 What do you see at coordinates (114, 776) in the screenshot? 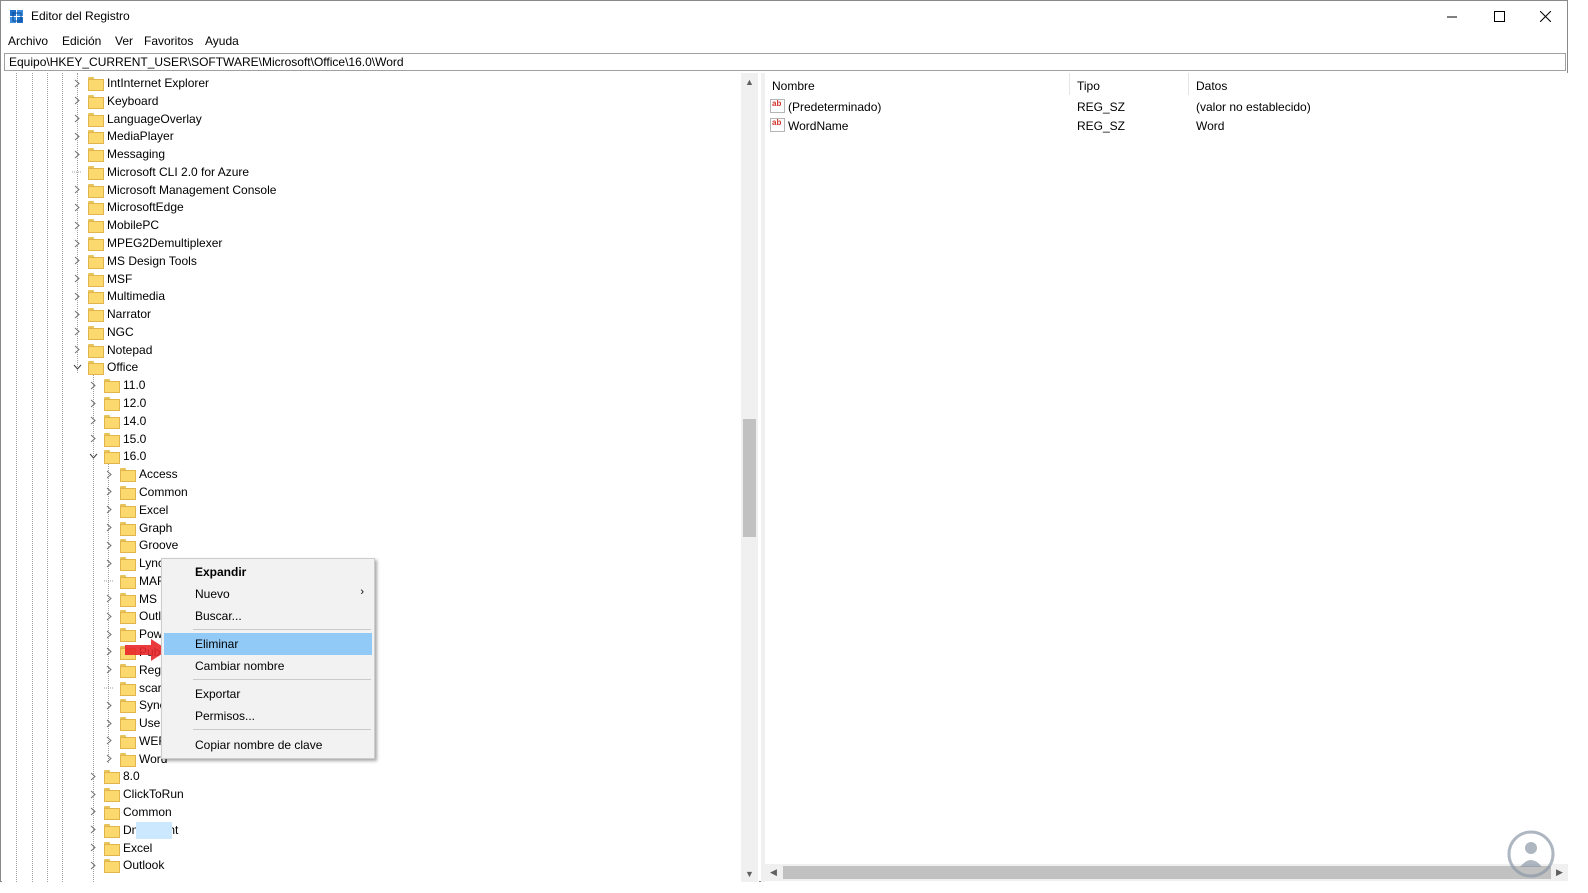
I see `tree-item: 8.0` at bounding box center [114, 776].